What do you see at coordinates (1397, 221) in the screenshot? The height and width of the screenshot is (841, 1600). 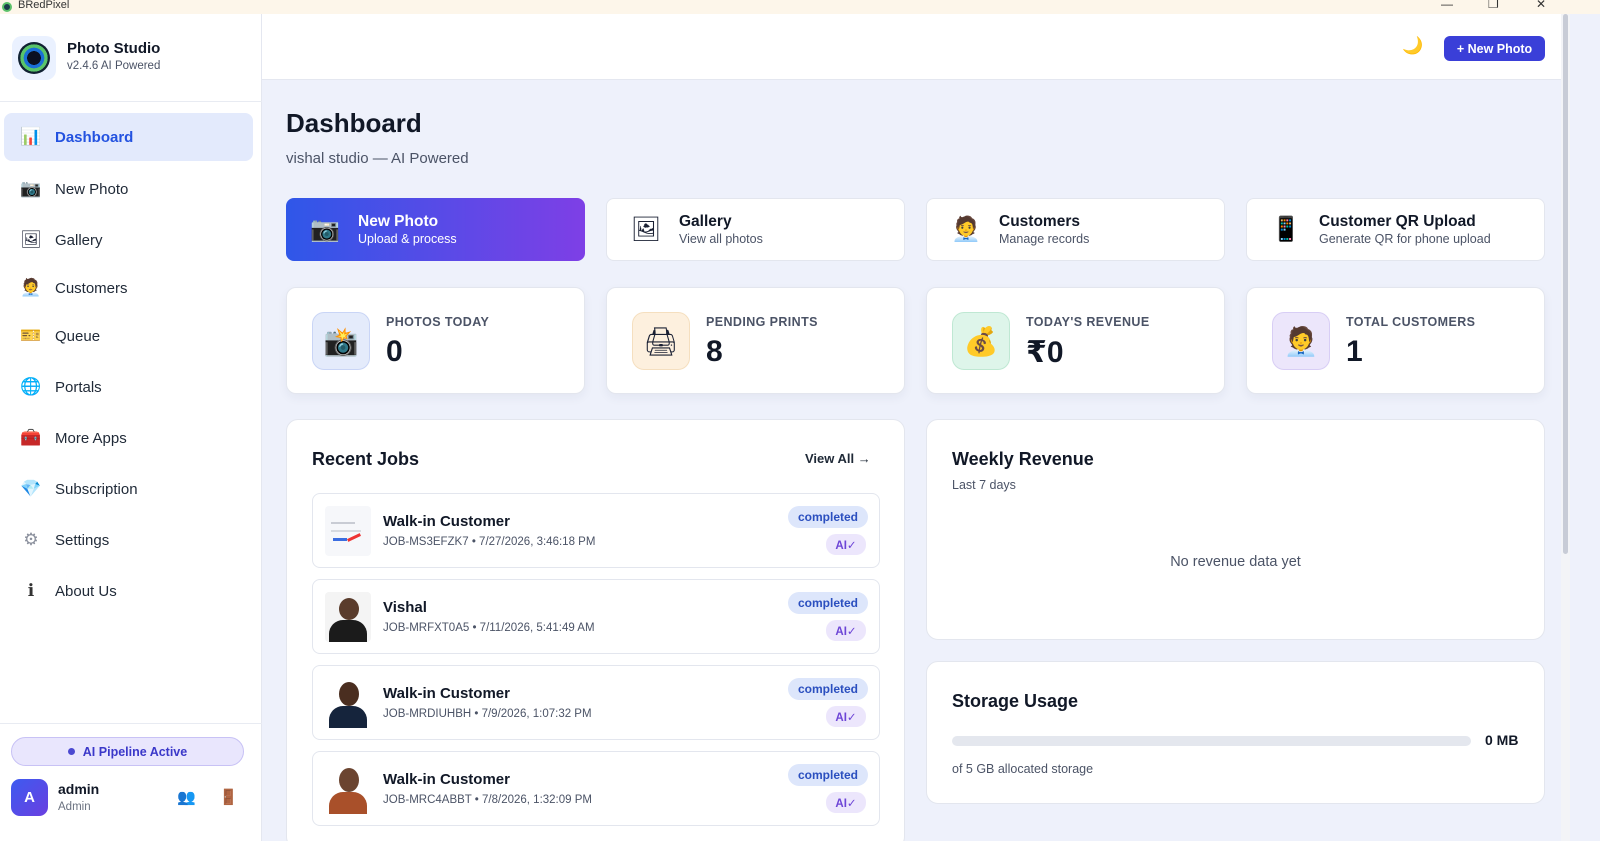 I see `quick-action-title: Customer QR Upload` at bounding box center [1397, 221].